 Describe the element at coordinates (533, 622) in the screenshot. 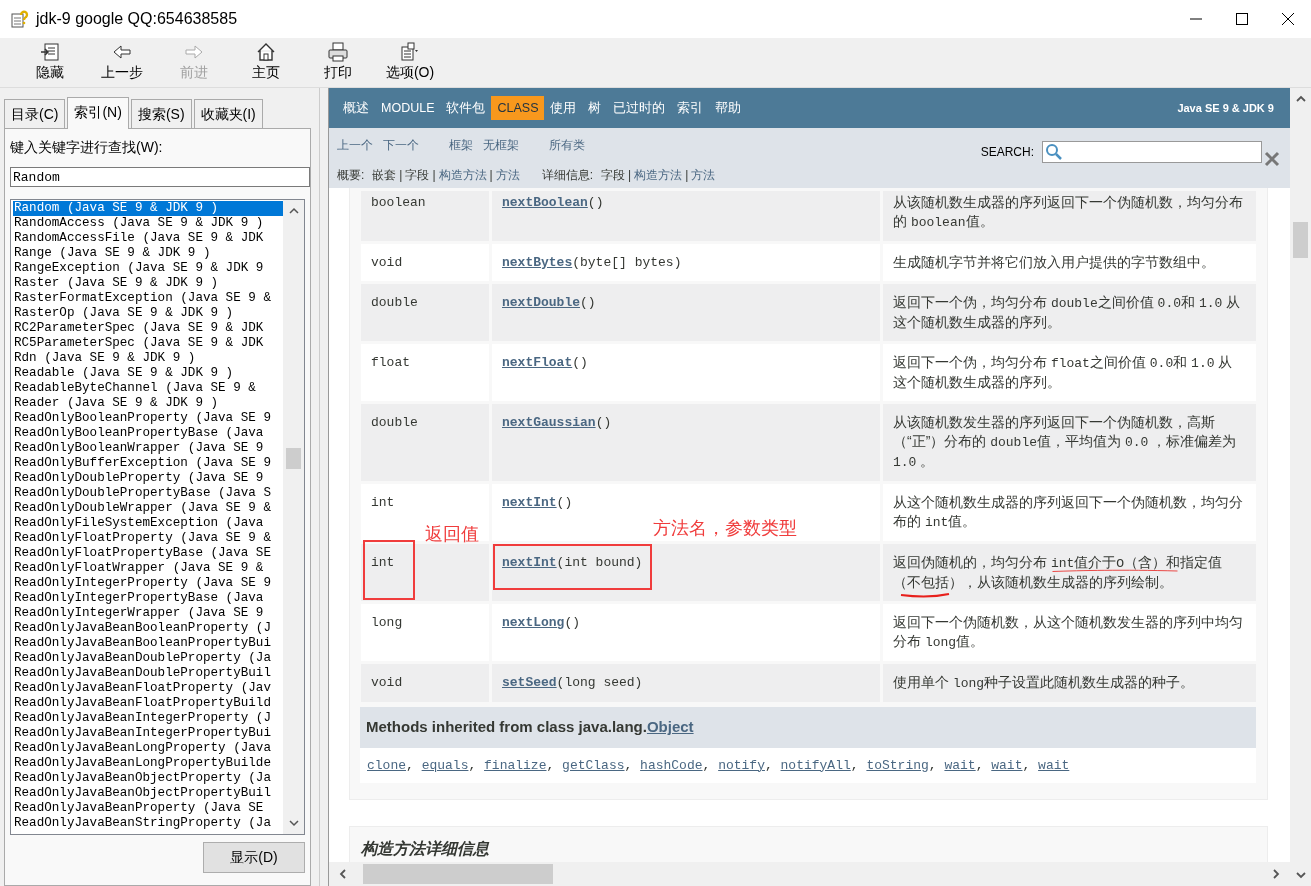

I see `method-link: nextLong` at that location.